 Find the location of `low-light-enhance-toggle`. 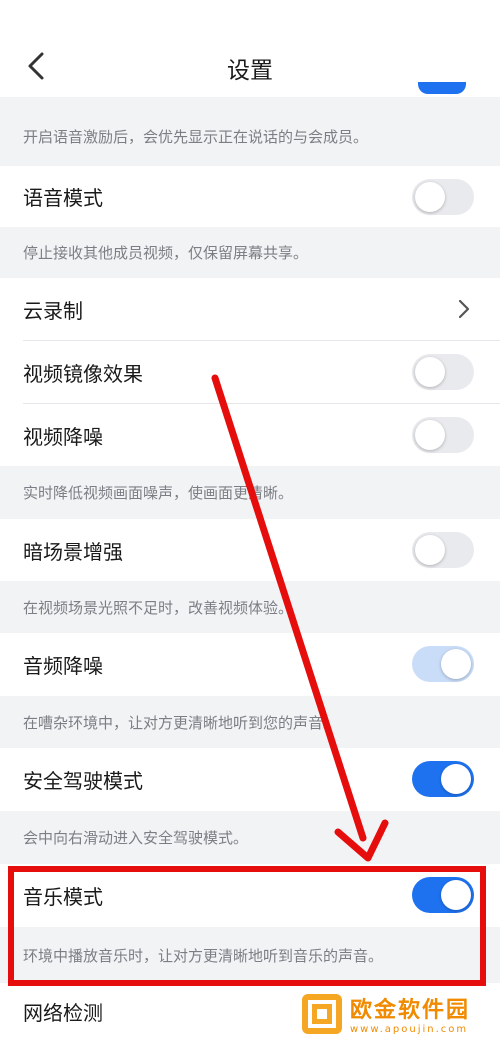

low-light-enhance-toggle is located at coordinates (443, 550).